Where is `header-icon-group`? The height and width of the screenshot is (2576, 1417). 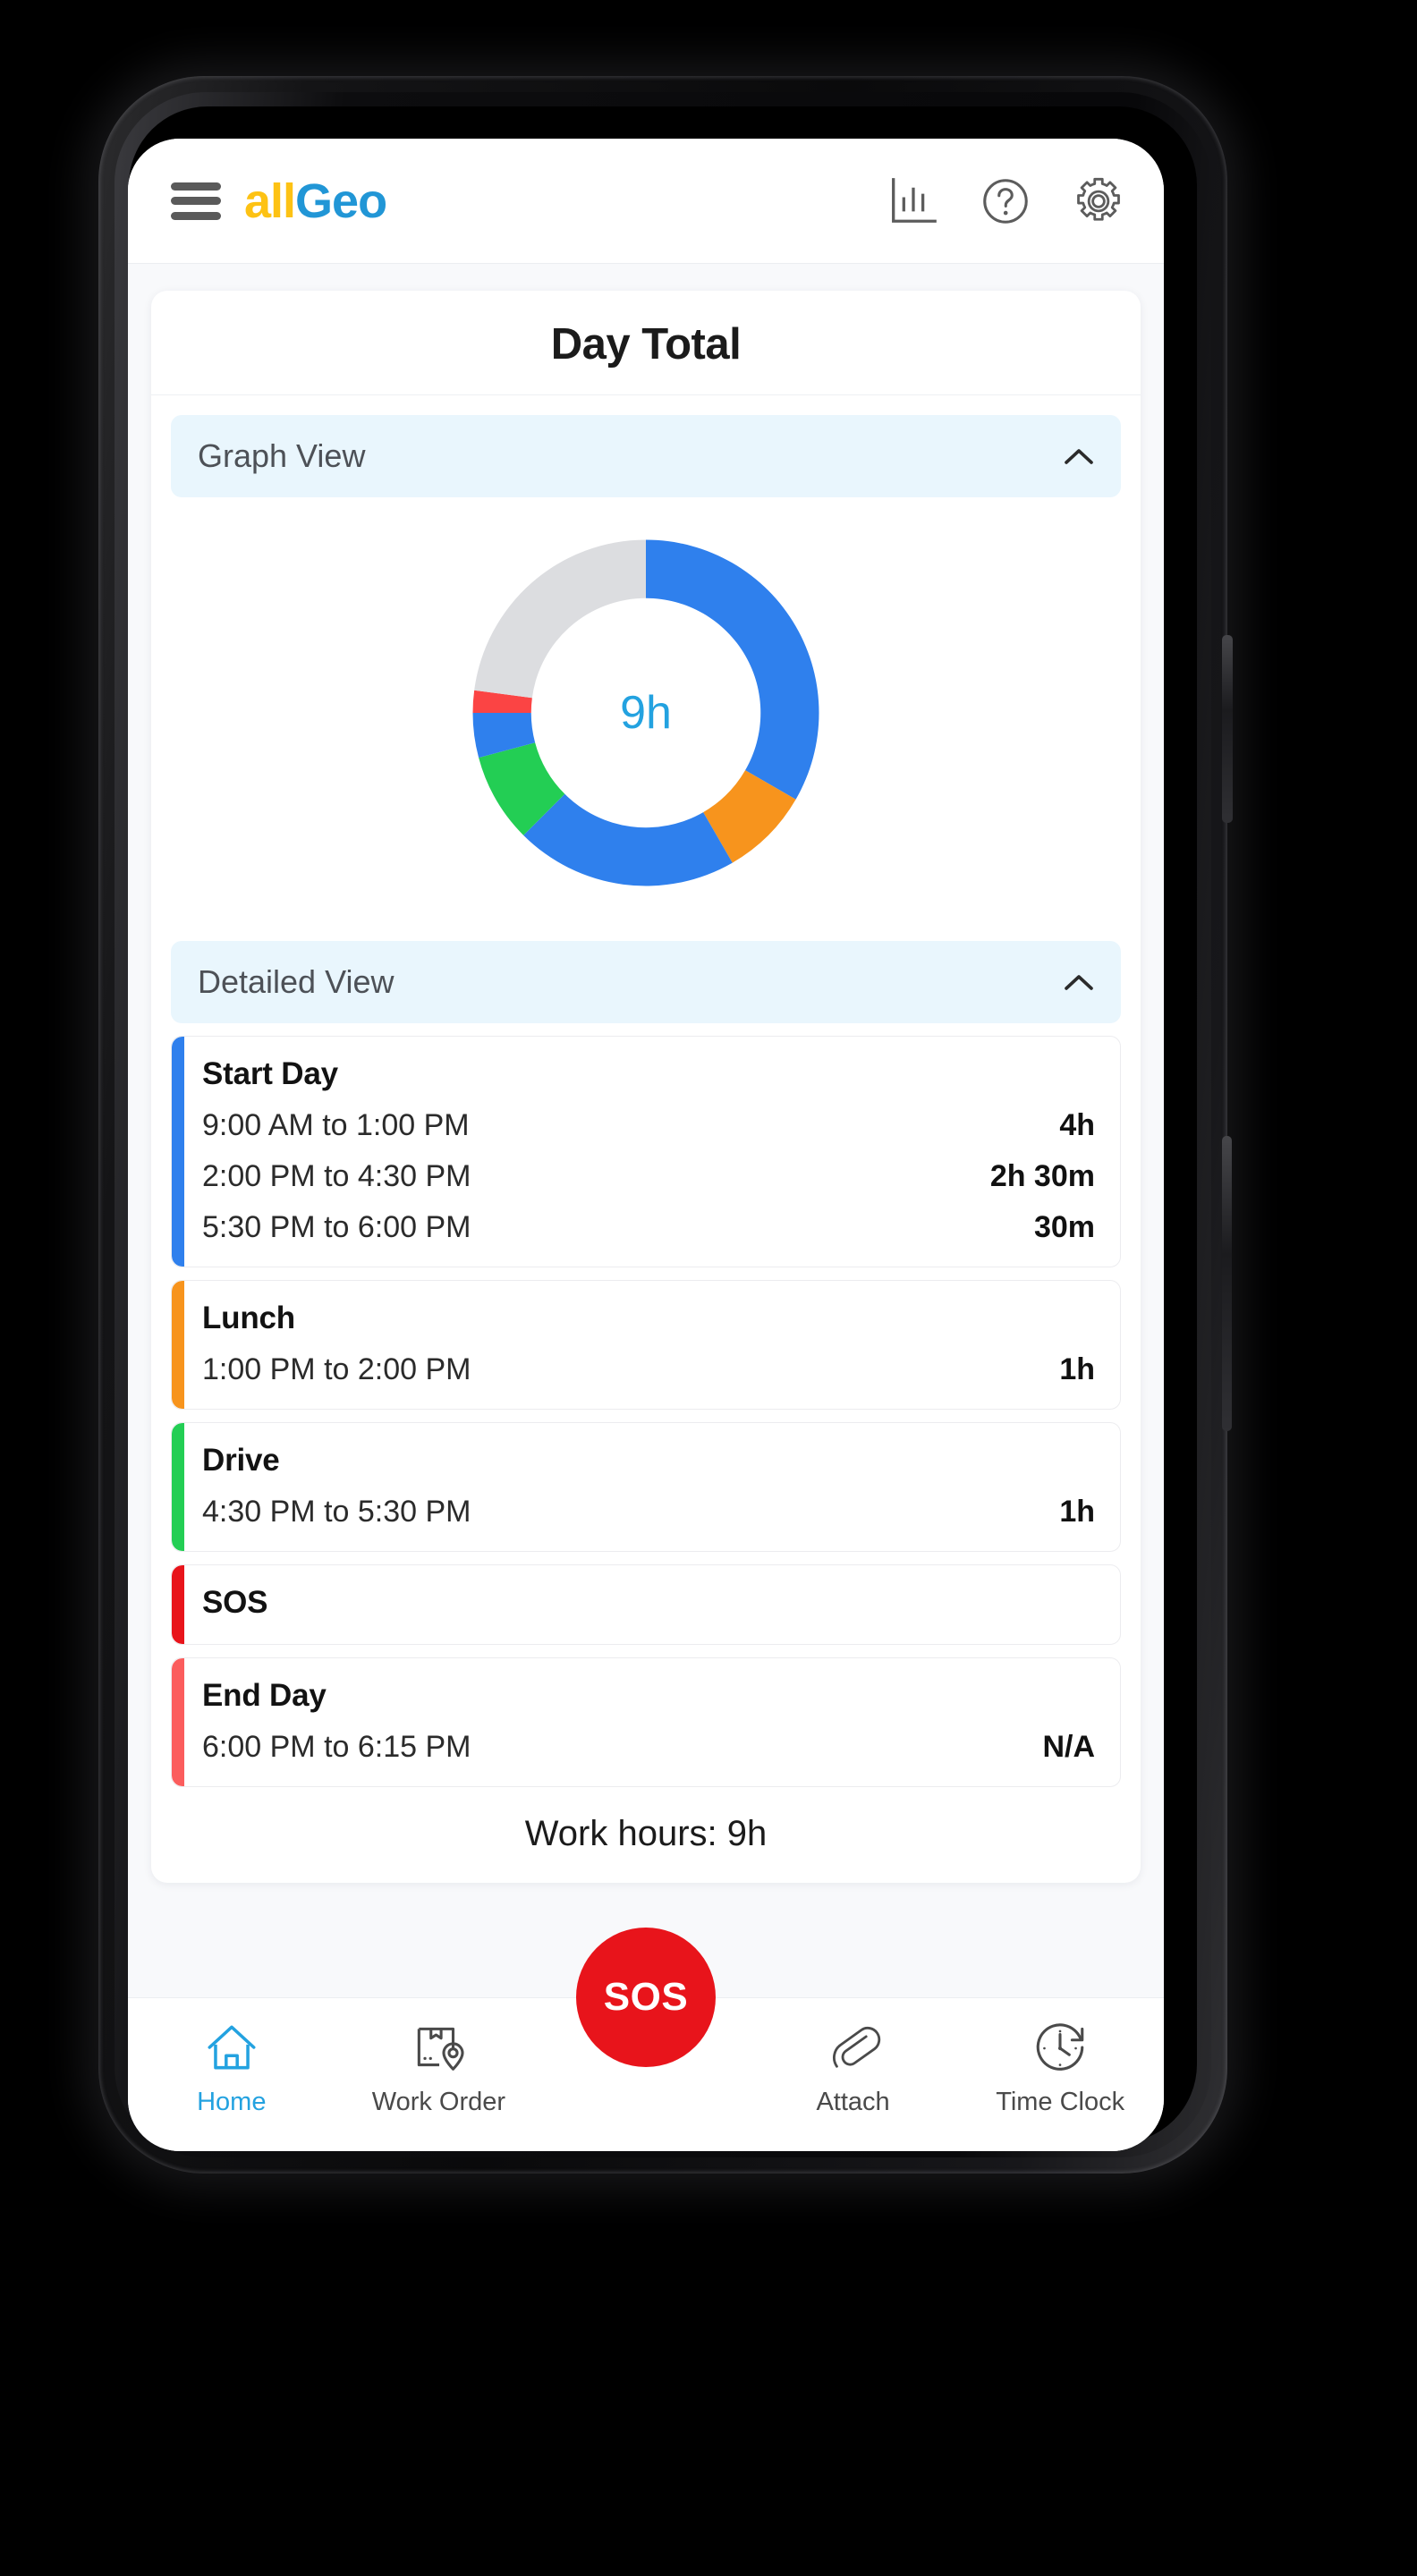 header-icon-group is located at coordinates (1005, 201).